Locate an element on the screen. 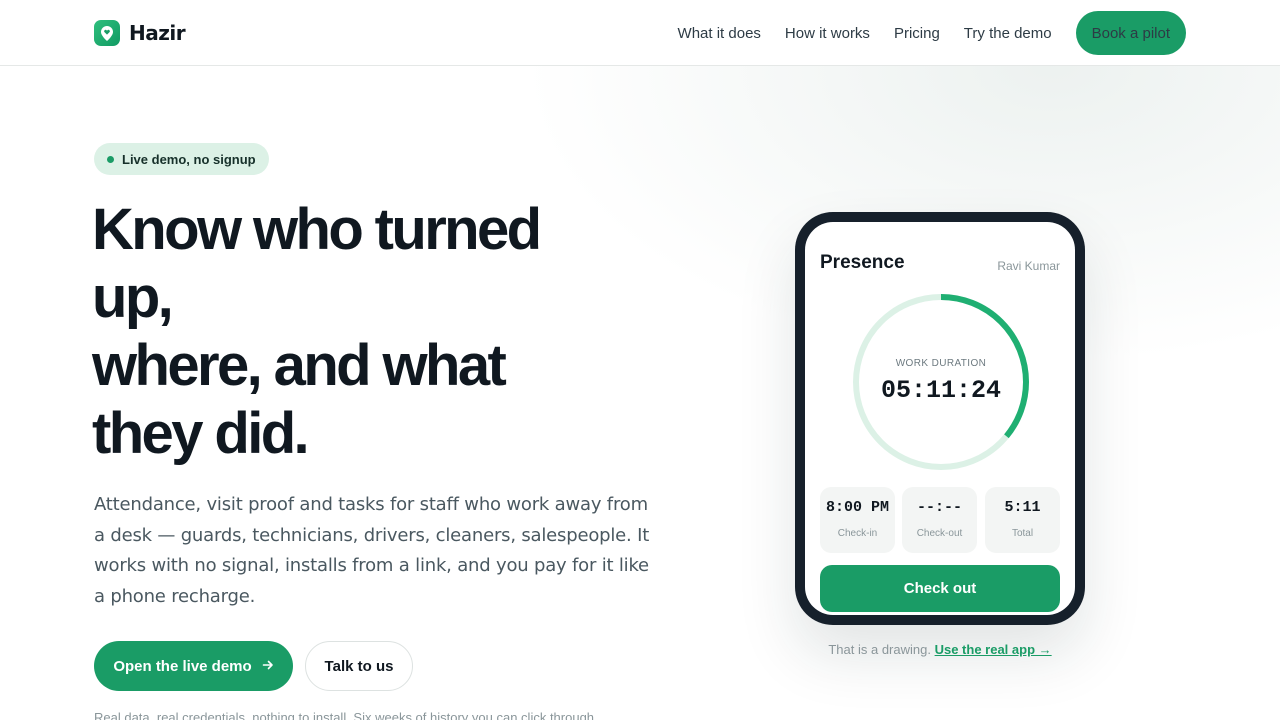 The width and height of the screenshot is (1280, 720). nav-link-how-it-works: How it works is located at coordinates (827, 33).